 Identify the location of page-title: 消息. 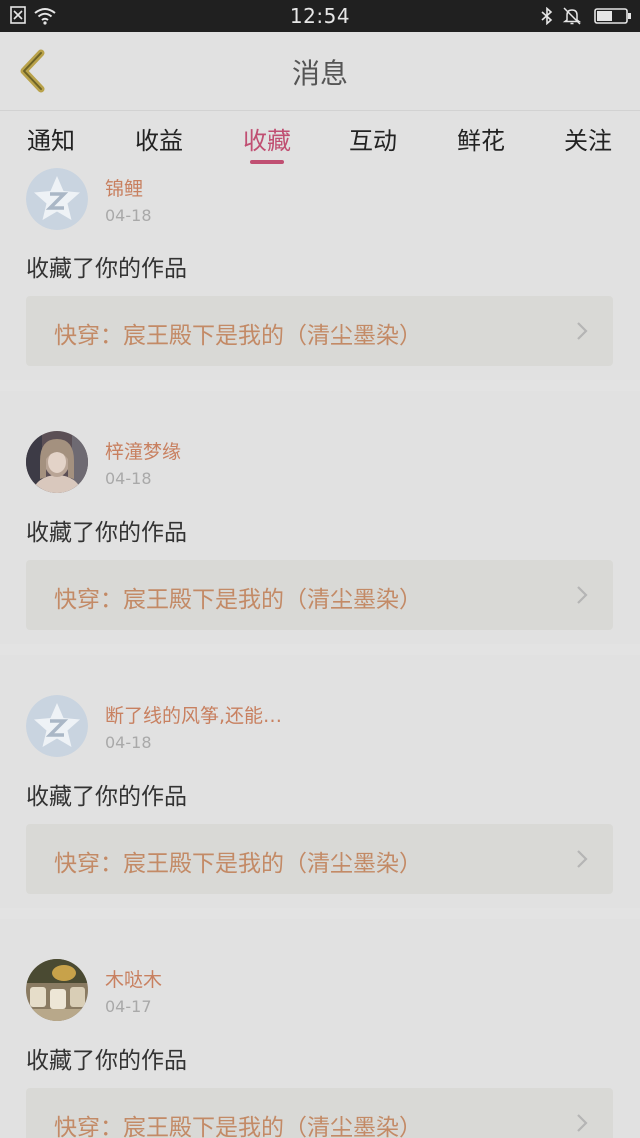
(319, 73).